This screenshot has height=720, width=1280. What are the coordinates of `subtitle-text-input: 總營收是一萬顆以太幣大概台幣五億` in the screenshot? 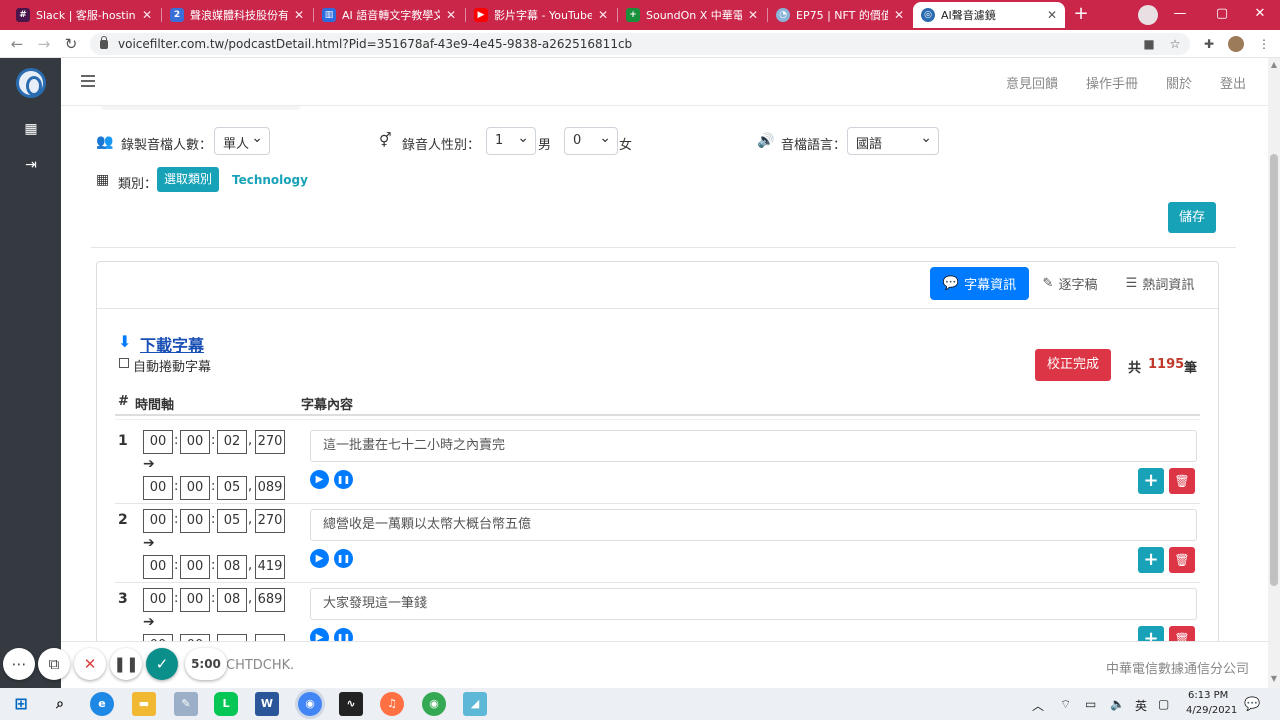 It's located at (753, 525).